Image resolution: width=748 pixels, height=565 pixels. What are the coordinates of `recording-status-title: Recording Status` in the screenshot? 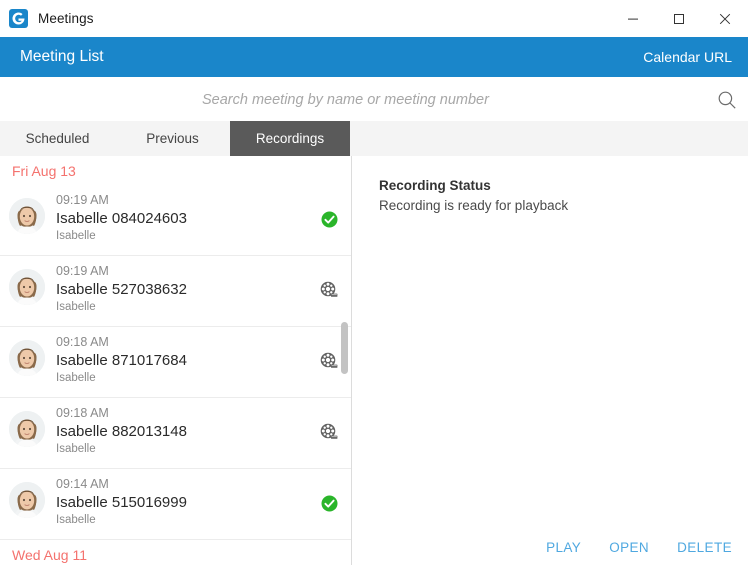 It's located at (435, 185).